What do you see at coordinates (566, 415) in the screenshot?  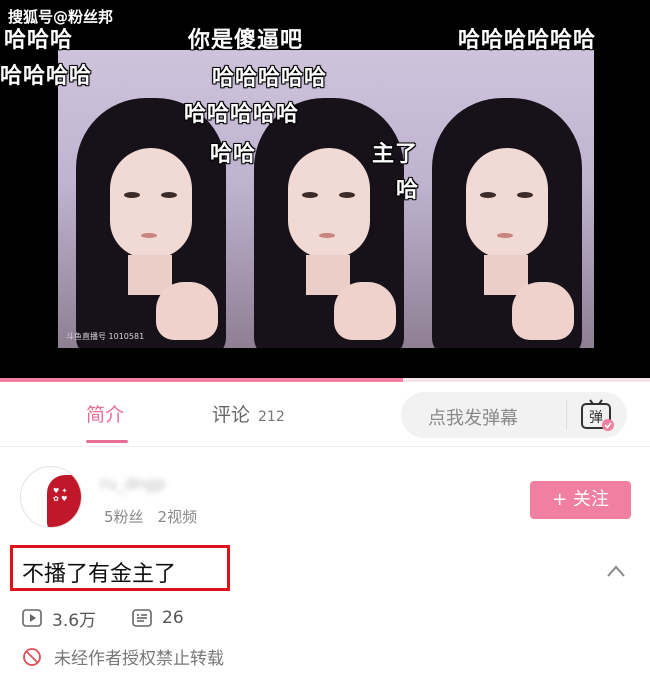 I see `danmu-input-divider` at bounding box center [566, 415].